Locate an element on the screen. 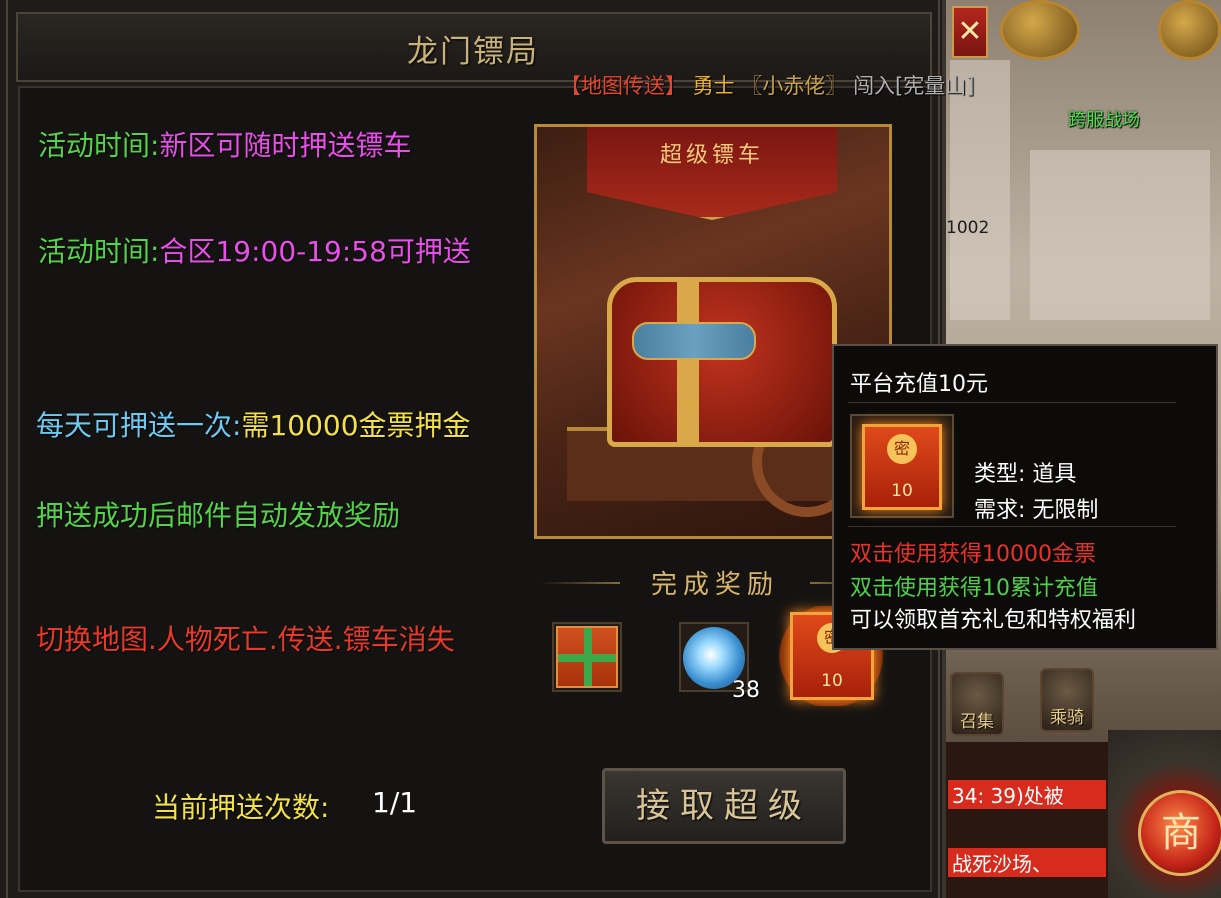  info-line-new-server: 活动时间:新区可随时押送镖车 is located at coordinates (224, 144).